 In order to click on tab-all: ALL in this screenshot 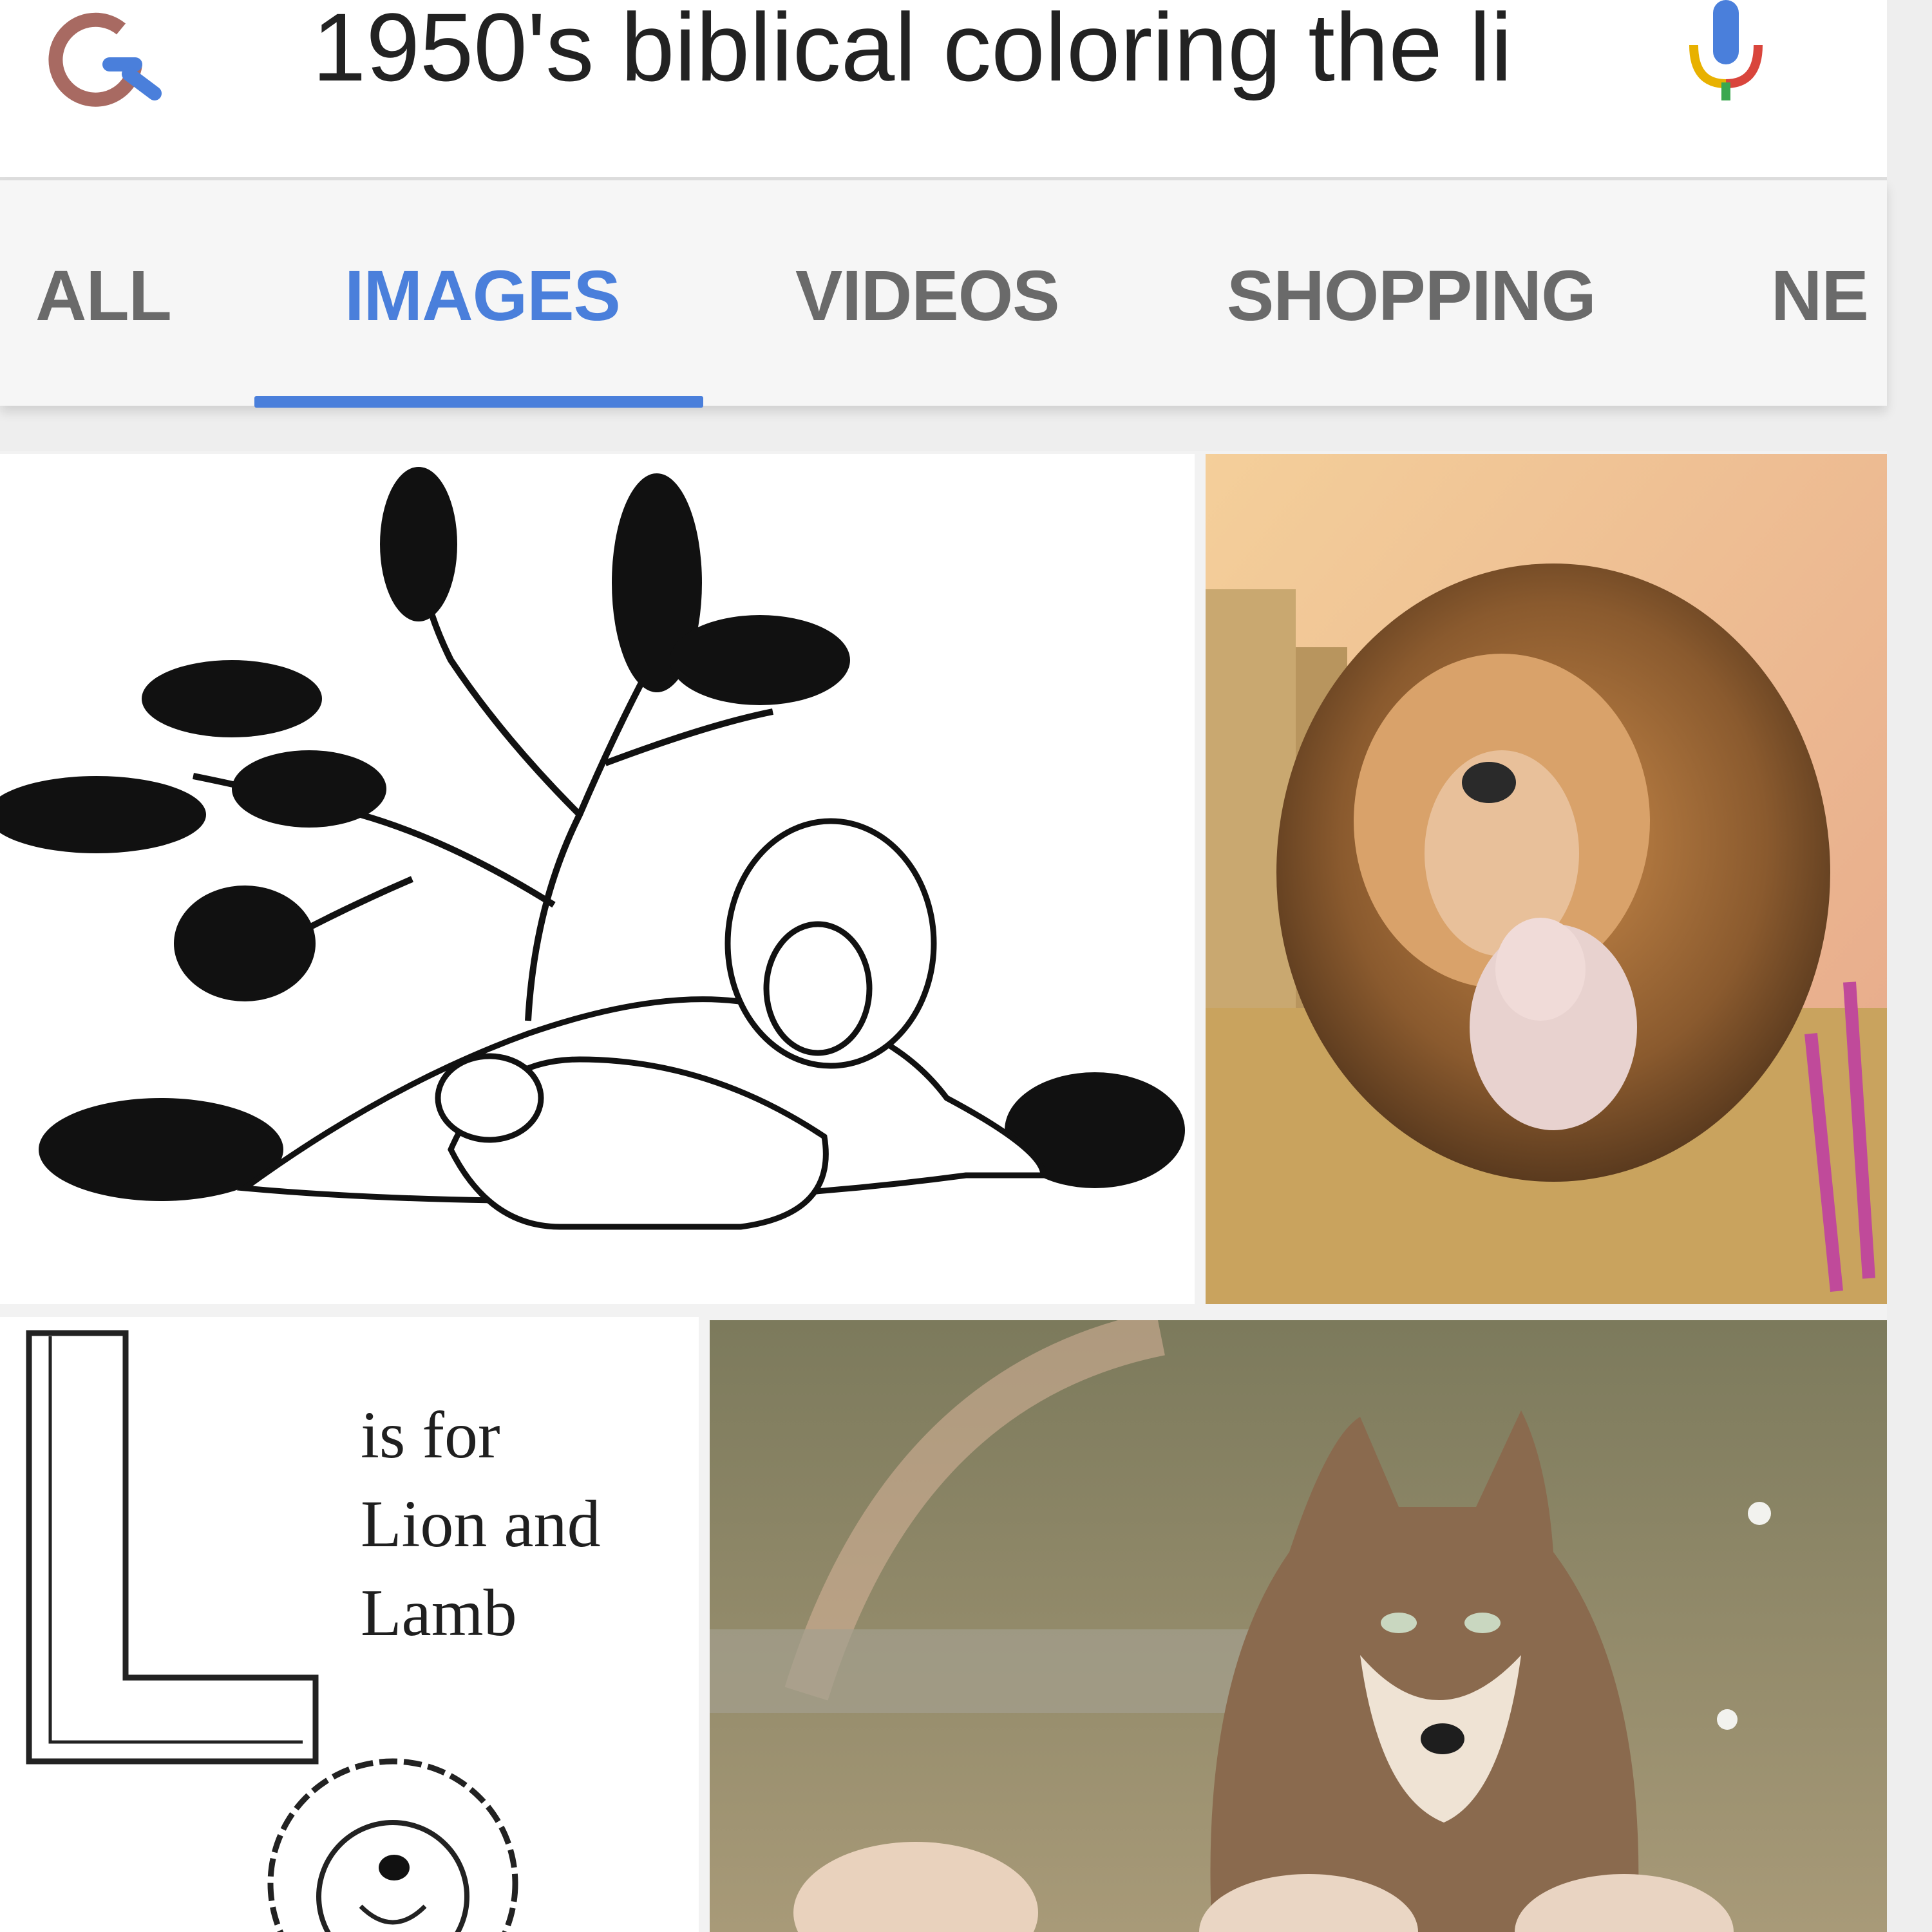, I will do `click(104, 296)`.